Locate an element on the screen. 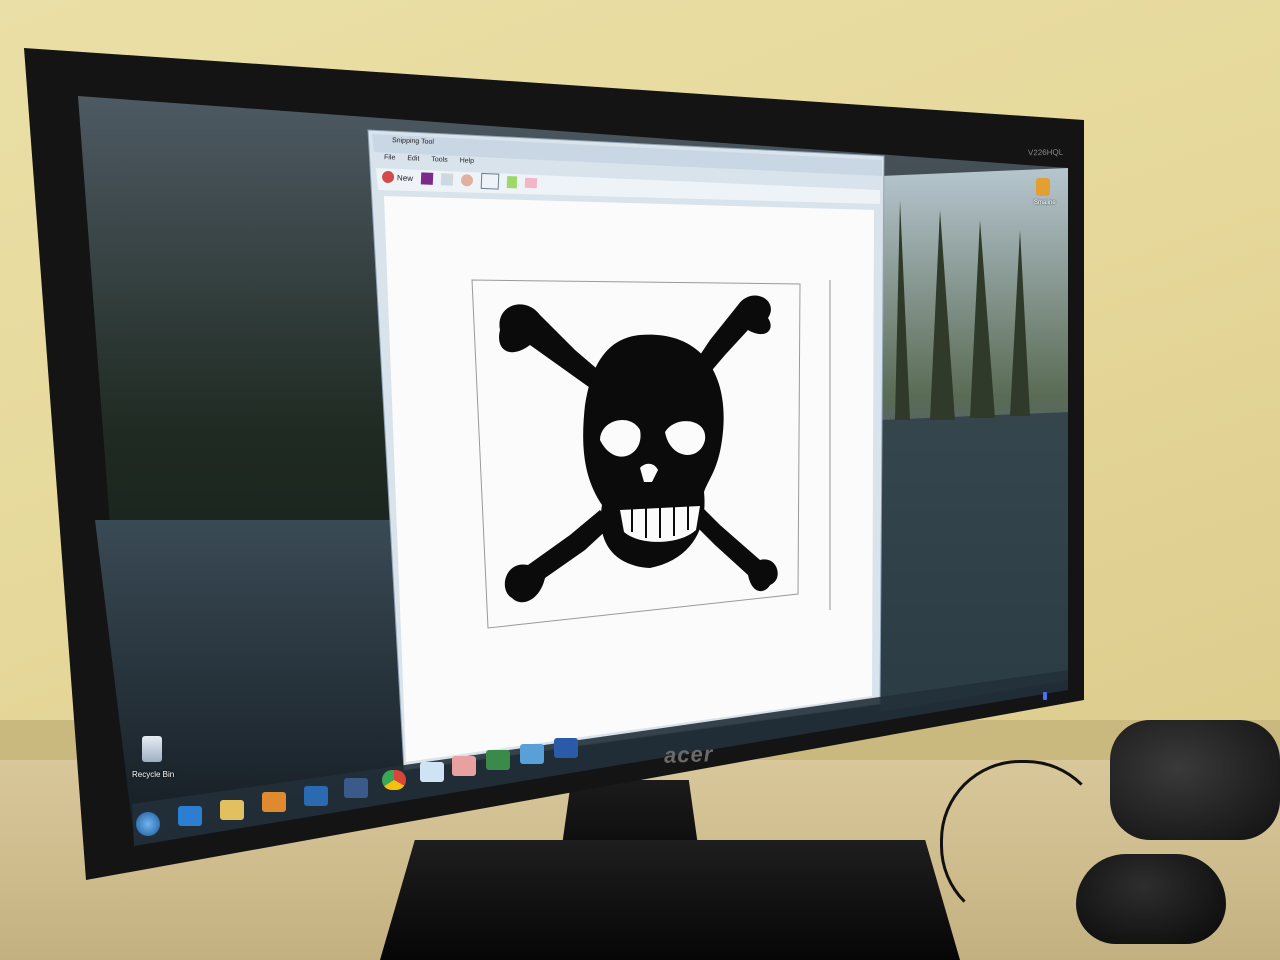  snipping-tool-icon is located at coordinates (464, 766).